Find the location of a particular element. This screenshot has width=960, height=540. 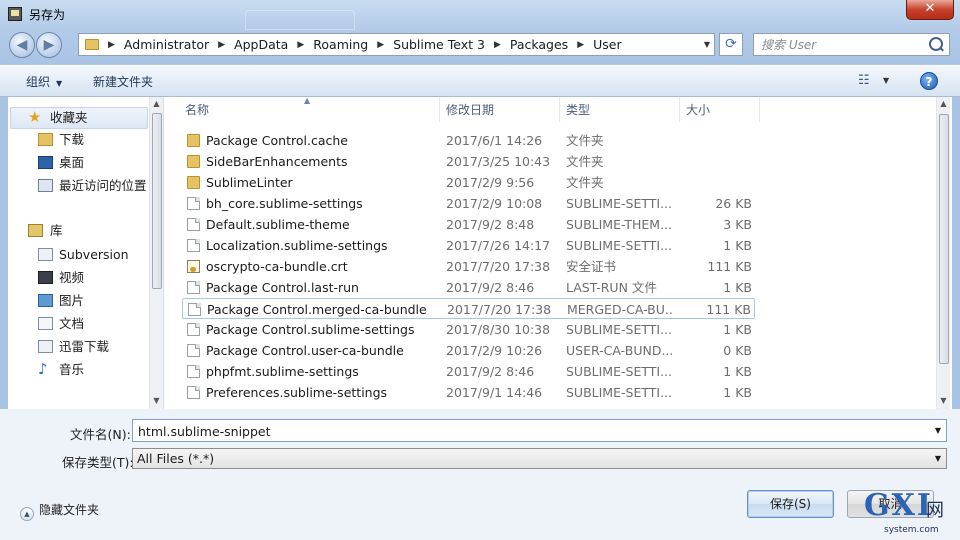

file-type: 文件夹 is located at coordinates (585, 140).